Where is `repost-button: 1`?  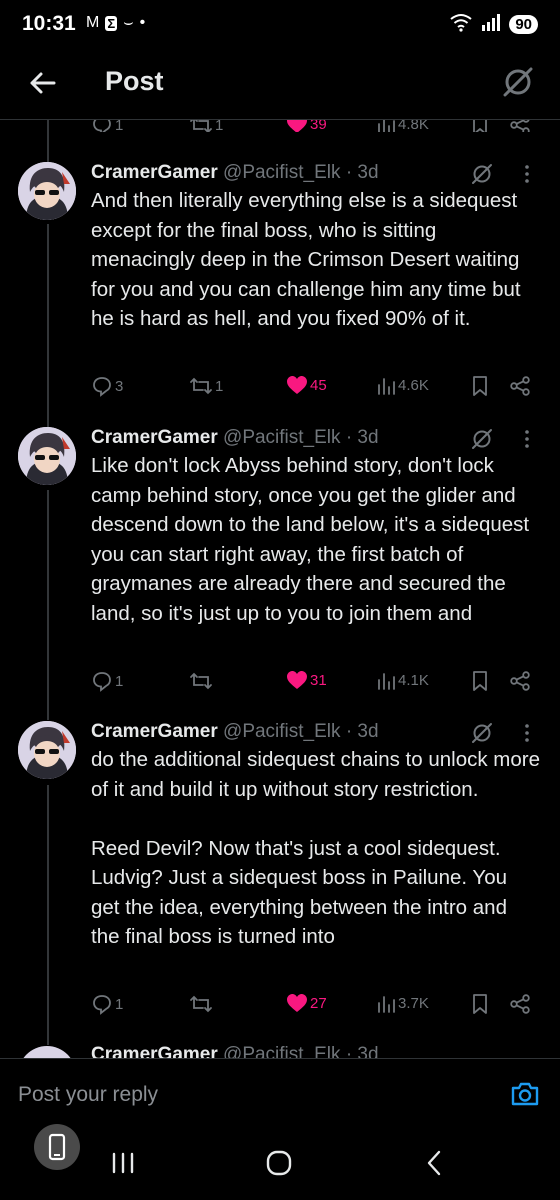
repost-button: 1 is located at coordinates (206, 386).